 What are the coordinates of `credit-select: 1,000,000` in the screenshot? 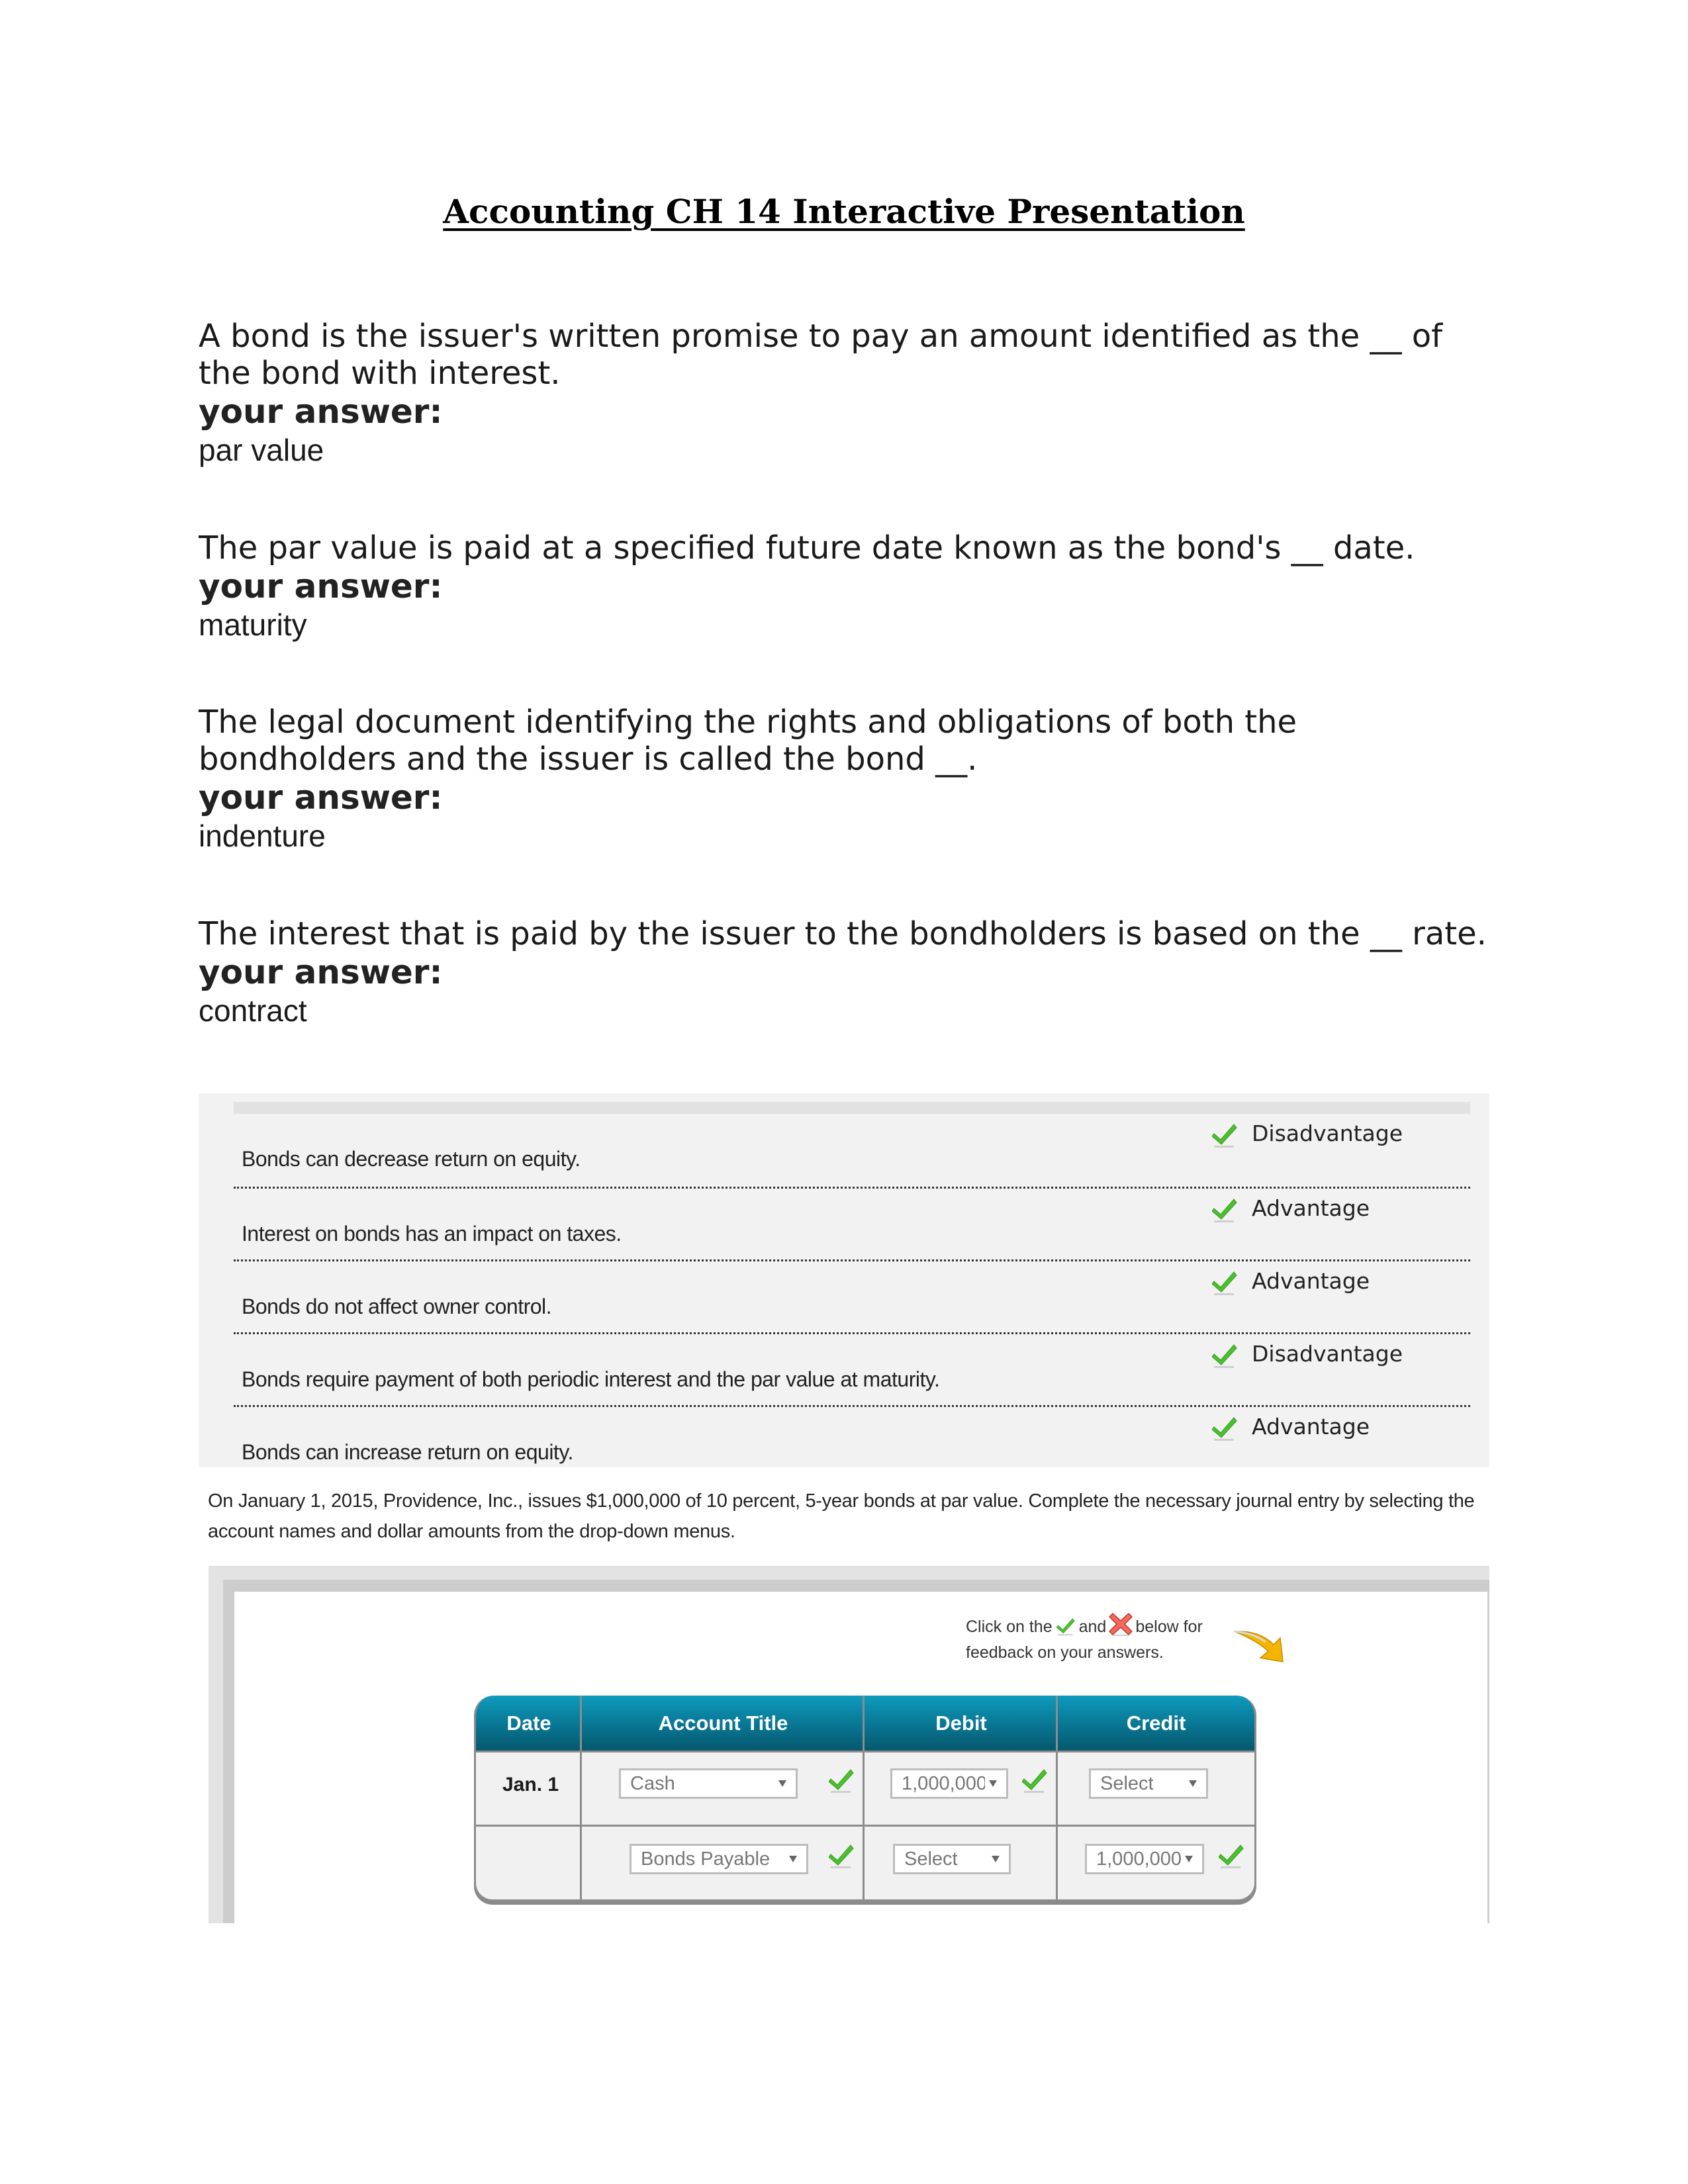 It's located at (1144, 1859).